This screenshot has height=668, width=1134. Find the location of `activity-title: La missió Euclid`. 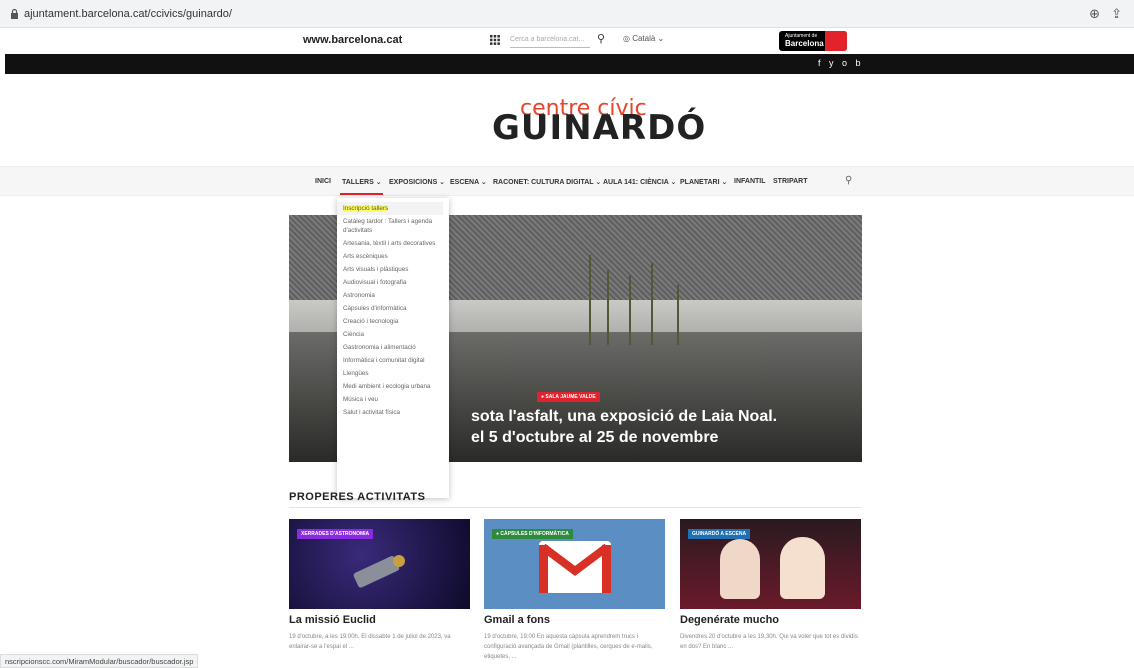

activity-title: La missió Euclid is located at coordinates (332, 620).